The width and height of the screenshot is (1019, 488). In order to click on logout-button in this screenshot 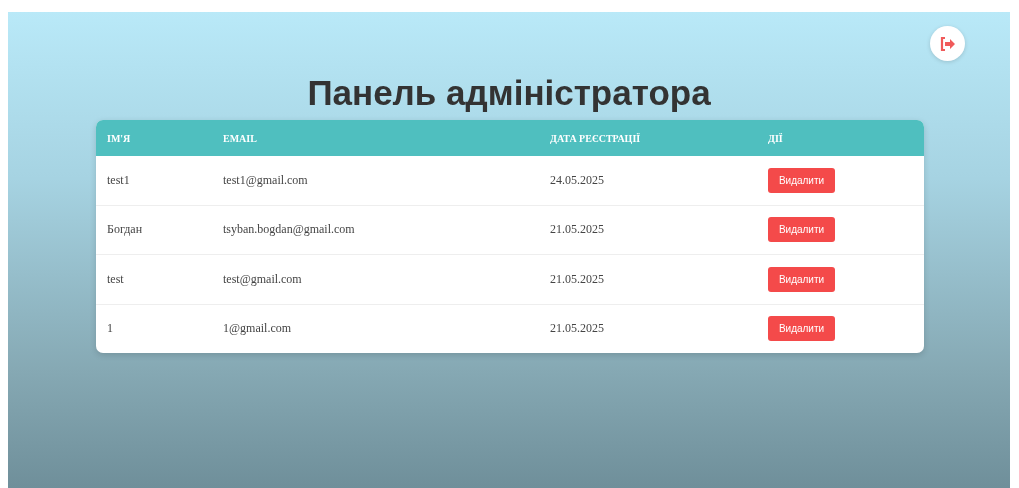, I will do `click(947, 43)`.